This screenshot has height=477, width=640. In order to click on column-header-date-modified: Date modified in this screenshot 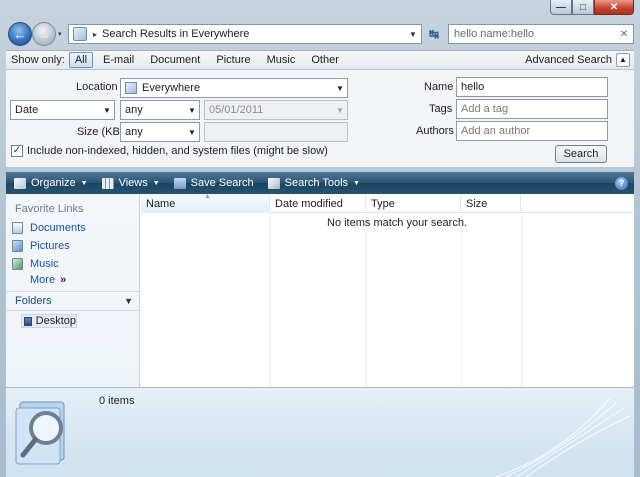, I will do `click(318, 203)`.